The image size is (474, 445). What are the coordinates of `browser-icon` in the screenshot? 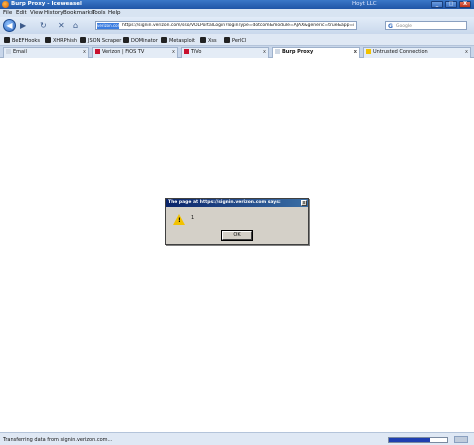 It's located at (5, 4).